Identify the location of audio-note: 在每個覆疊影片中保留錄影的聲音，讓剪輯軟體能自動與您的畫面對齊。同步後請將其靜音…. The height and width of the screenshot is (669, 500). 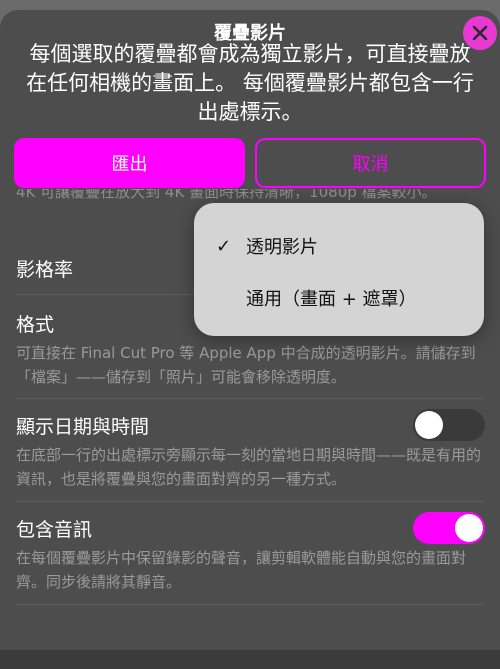
(241, 570).